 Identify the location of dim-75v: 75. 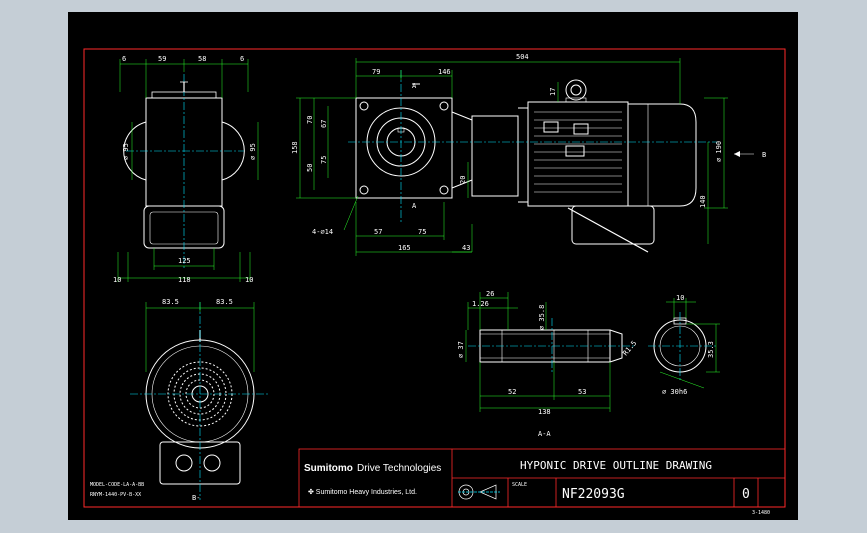
(324, 160).